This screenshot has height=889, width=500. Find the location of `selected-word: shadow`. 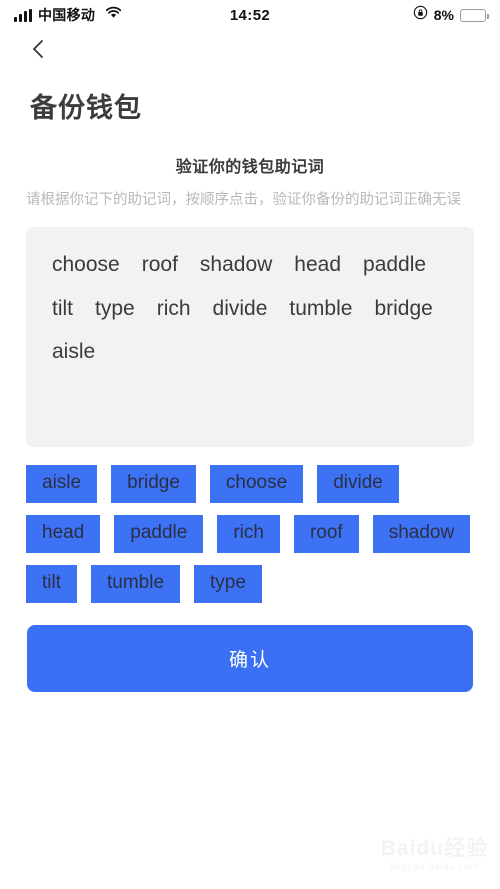

selected-word: shadow is located at coordinates (236, 264).